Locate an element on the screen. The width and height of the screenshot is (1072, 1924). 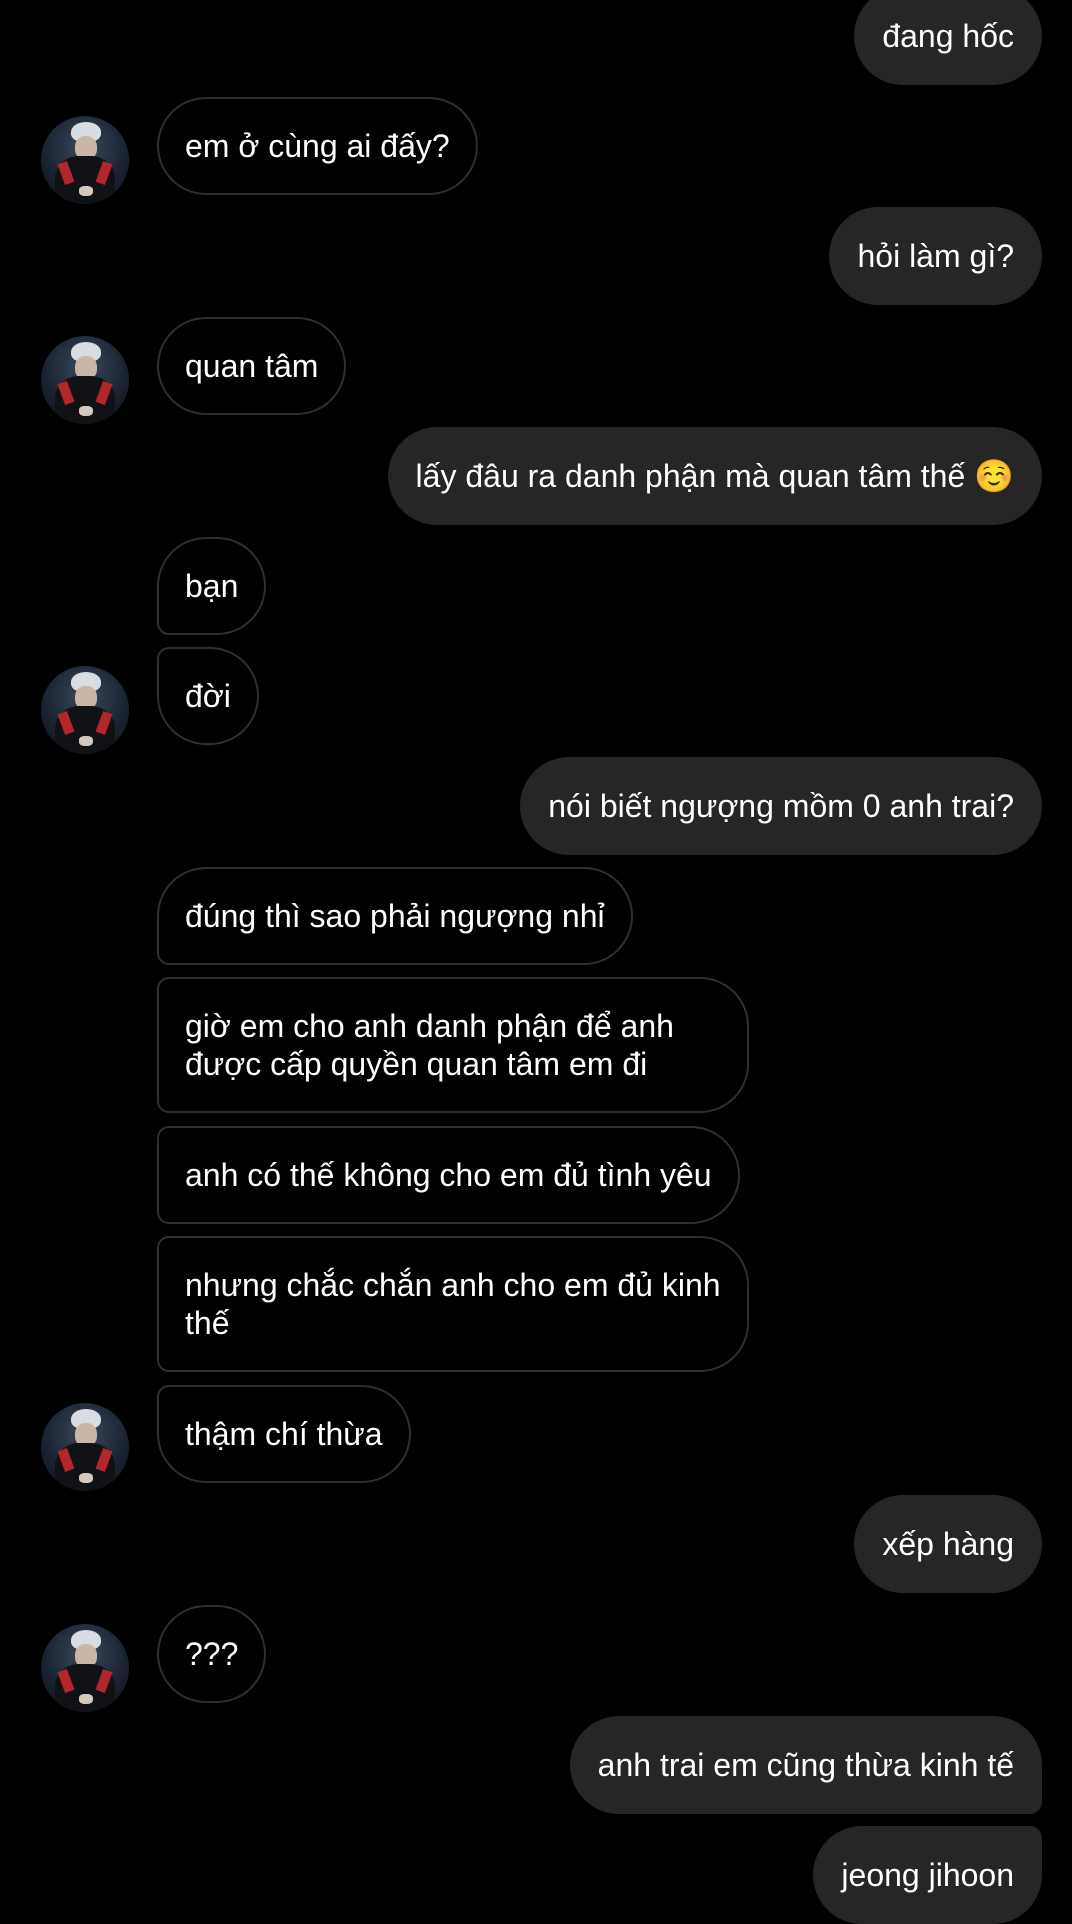
message-text: đúng thì sao phải ngượng nhỉ is located at coordinates (395, 916).